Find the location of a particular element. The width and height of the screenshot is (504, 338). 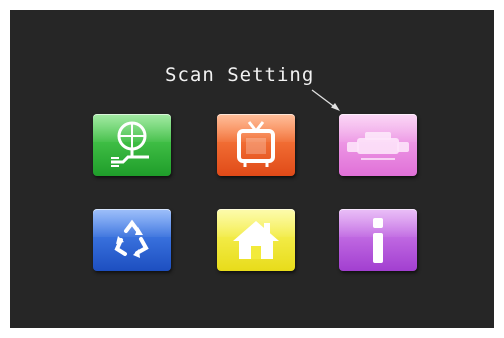

info-icon is located at coordinates (378, 240).